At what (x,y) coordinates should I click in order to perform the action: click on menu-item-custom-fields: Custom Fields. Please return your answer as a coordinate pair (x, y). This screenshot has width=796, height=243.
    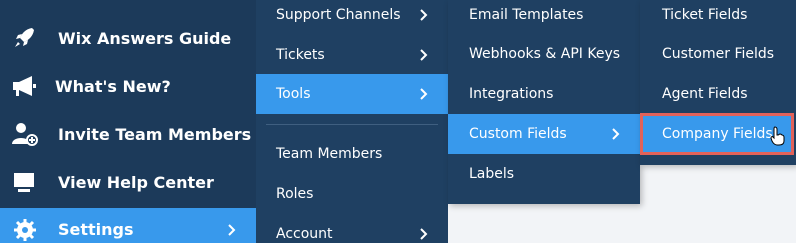
    Looking at the image, I should click on (544, 134).